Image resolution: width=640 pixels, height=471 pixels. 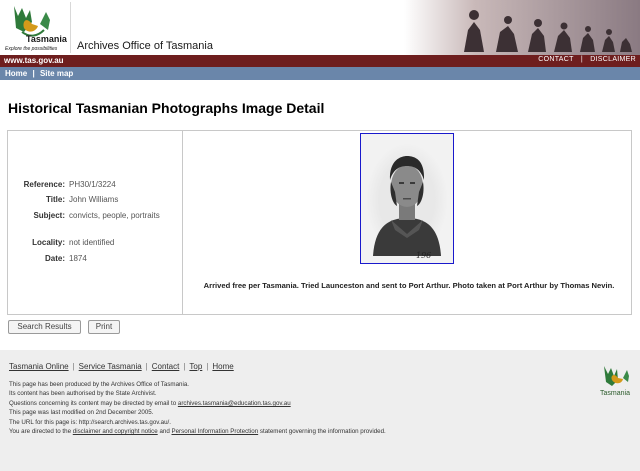 What do you see at coordinates (35, 27) in the screenshot?
I see `tasmania-logo: Tasmania Explore the possibilities` at bounding box center [35, 27].